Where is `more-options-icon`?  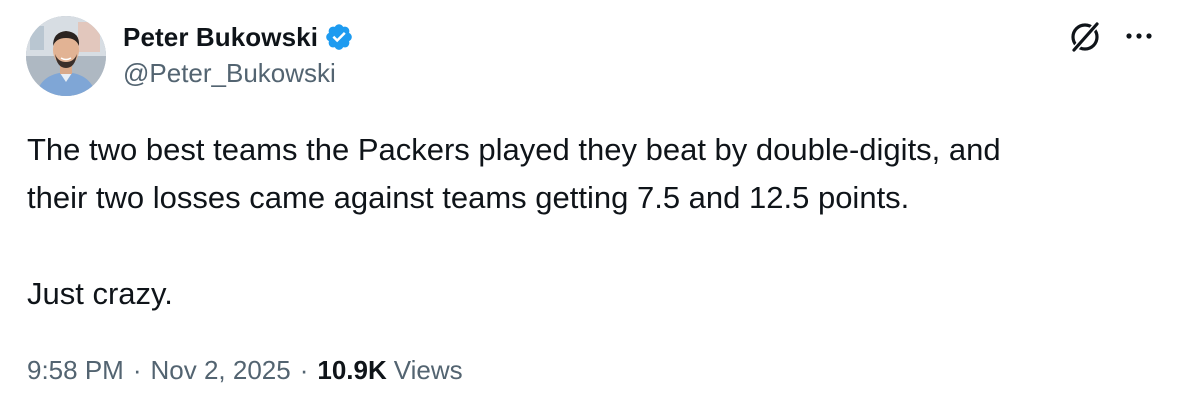
more-options-icon is located at coordinates (1139, 36).